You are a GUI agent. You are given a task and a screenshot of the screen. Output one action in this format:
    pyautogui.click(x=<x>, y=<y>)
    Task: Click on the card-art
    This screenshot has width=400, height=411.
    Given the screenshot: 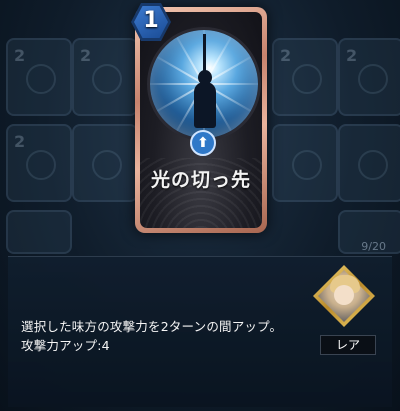 What is the action you would take?
    pyautogui.click(x=204, y=84)
    